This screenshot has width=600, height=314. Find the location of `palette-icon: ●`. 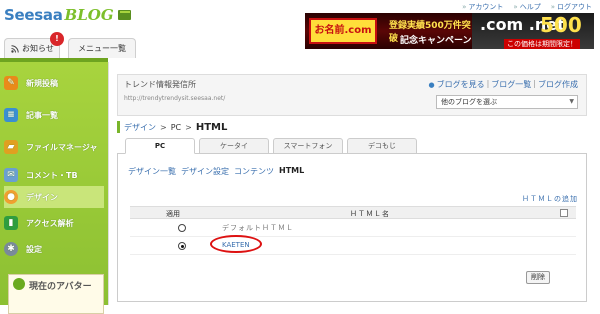

palette-icon: ● is located at coordinates (11, 197).